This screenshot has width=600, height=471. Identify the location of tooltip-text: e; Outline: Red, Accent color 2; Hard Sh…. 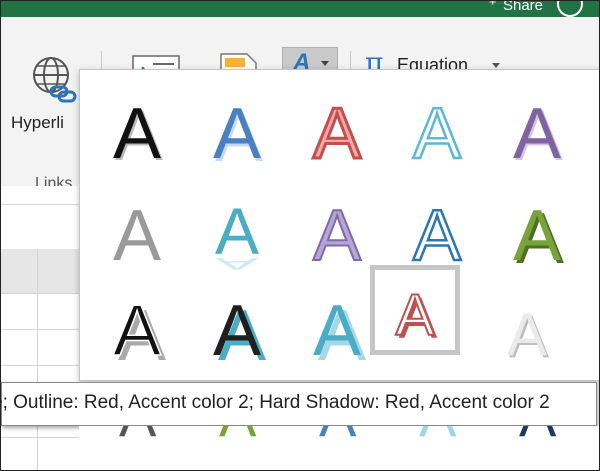
(275, 402).